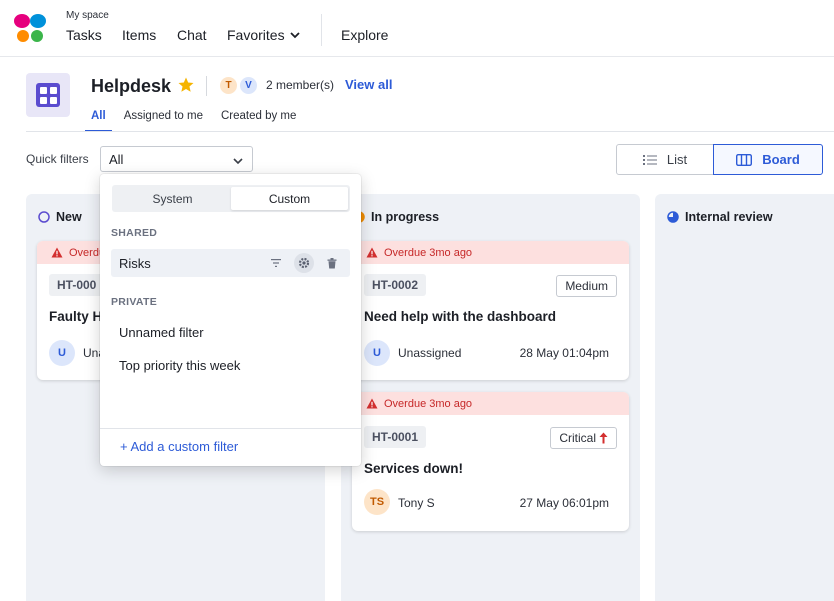 The image size is (834, 601). I want to click on avatar: TS, so click(377, 502).